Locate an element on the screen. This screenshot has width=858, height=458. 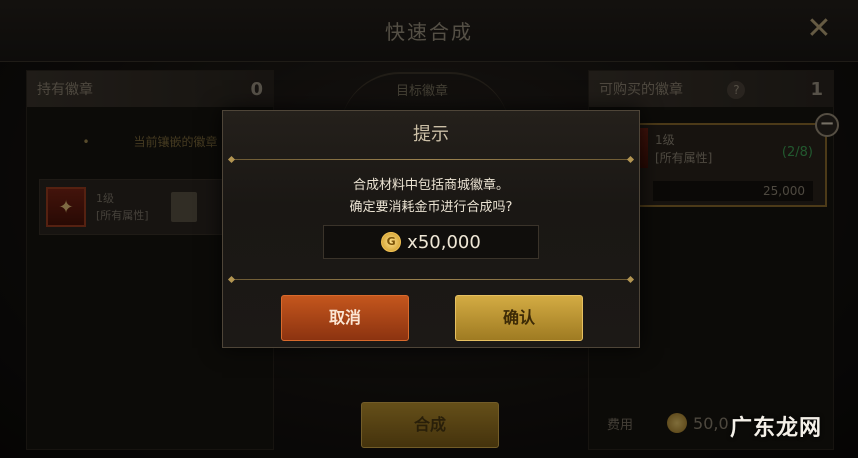
dialog-message-line2: 确定要消耗金币进行合成吗? is located at coordinates (431, 207).